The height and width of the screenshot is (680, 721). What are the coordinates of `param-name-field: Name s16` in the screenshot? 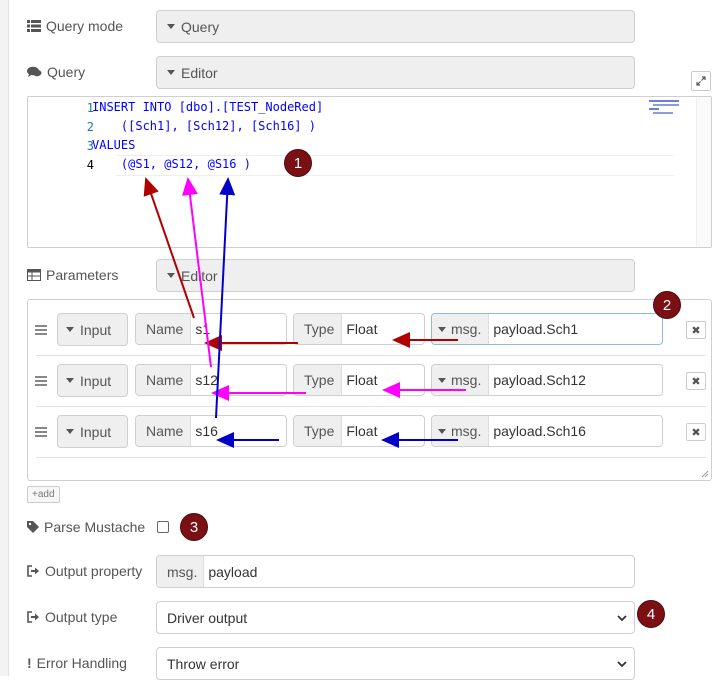 It's located at (211, 431).